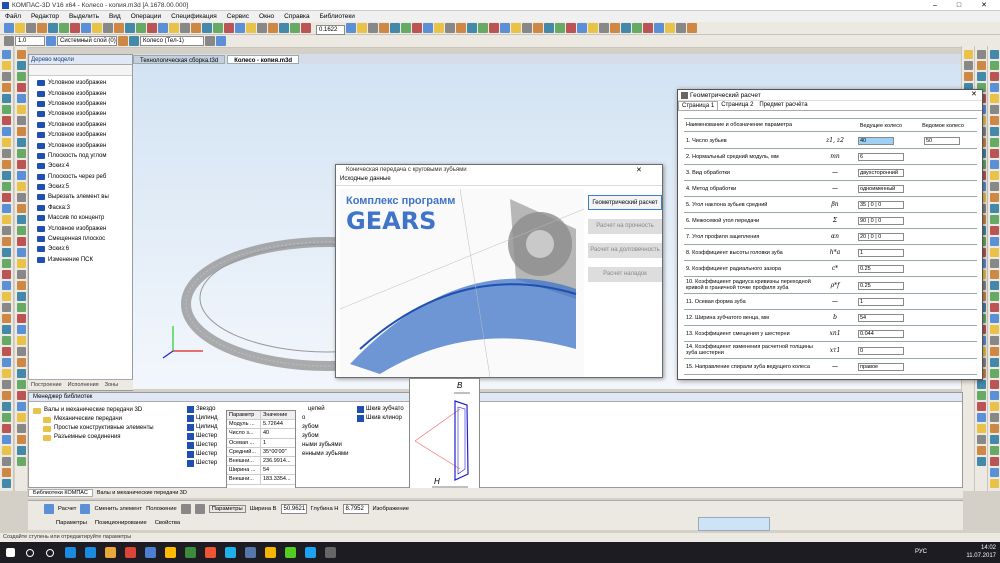 The image size is (1000, 563). Describe the element at coordinates (625, 274) in the screenshot. I see `setup-calc-button: Расчет наладок` at that location.